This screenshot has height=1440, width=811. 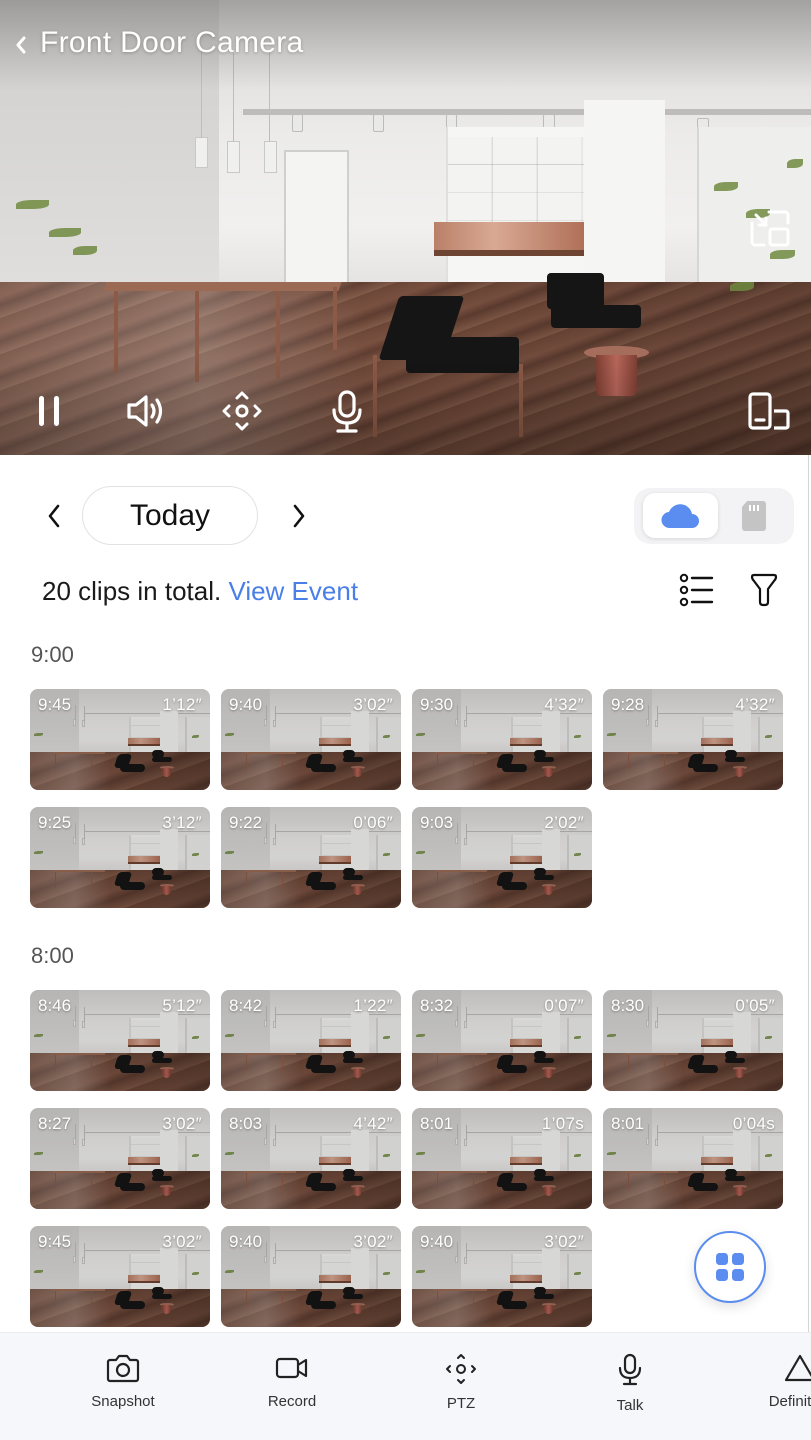 I want to click on sd-card-storage-option, so click(x=753, y=515).